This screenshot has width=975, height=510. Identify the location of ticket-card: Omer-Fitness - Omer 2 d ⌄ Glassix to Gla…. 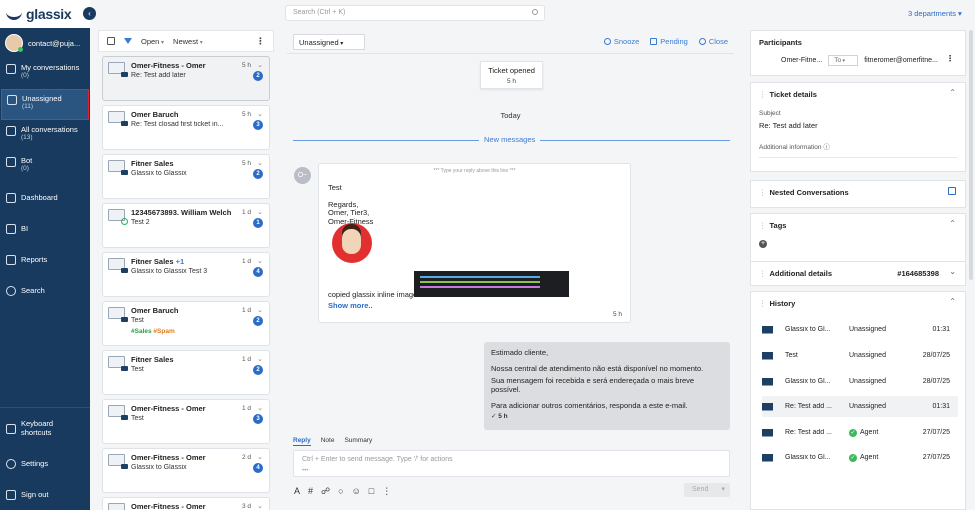
(186, 470).